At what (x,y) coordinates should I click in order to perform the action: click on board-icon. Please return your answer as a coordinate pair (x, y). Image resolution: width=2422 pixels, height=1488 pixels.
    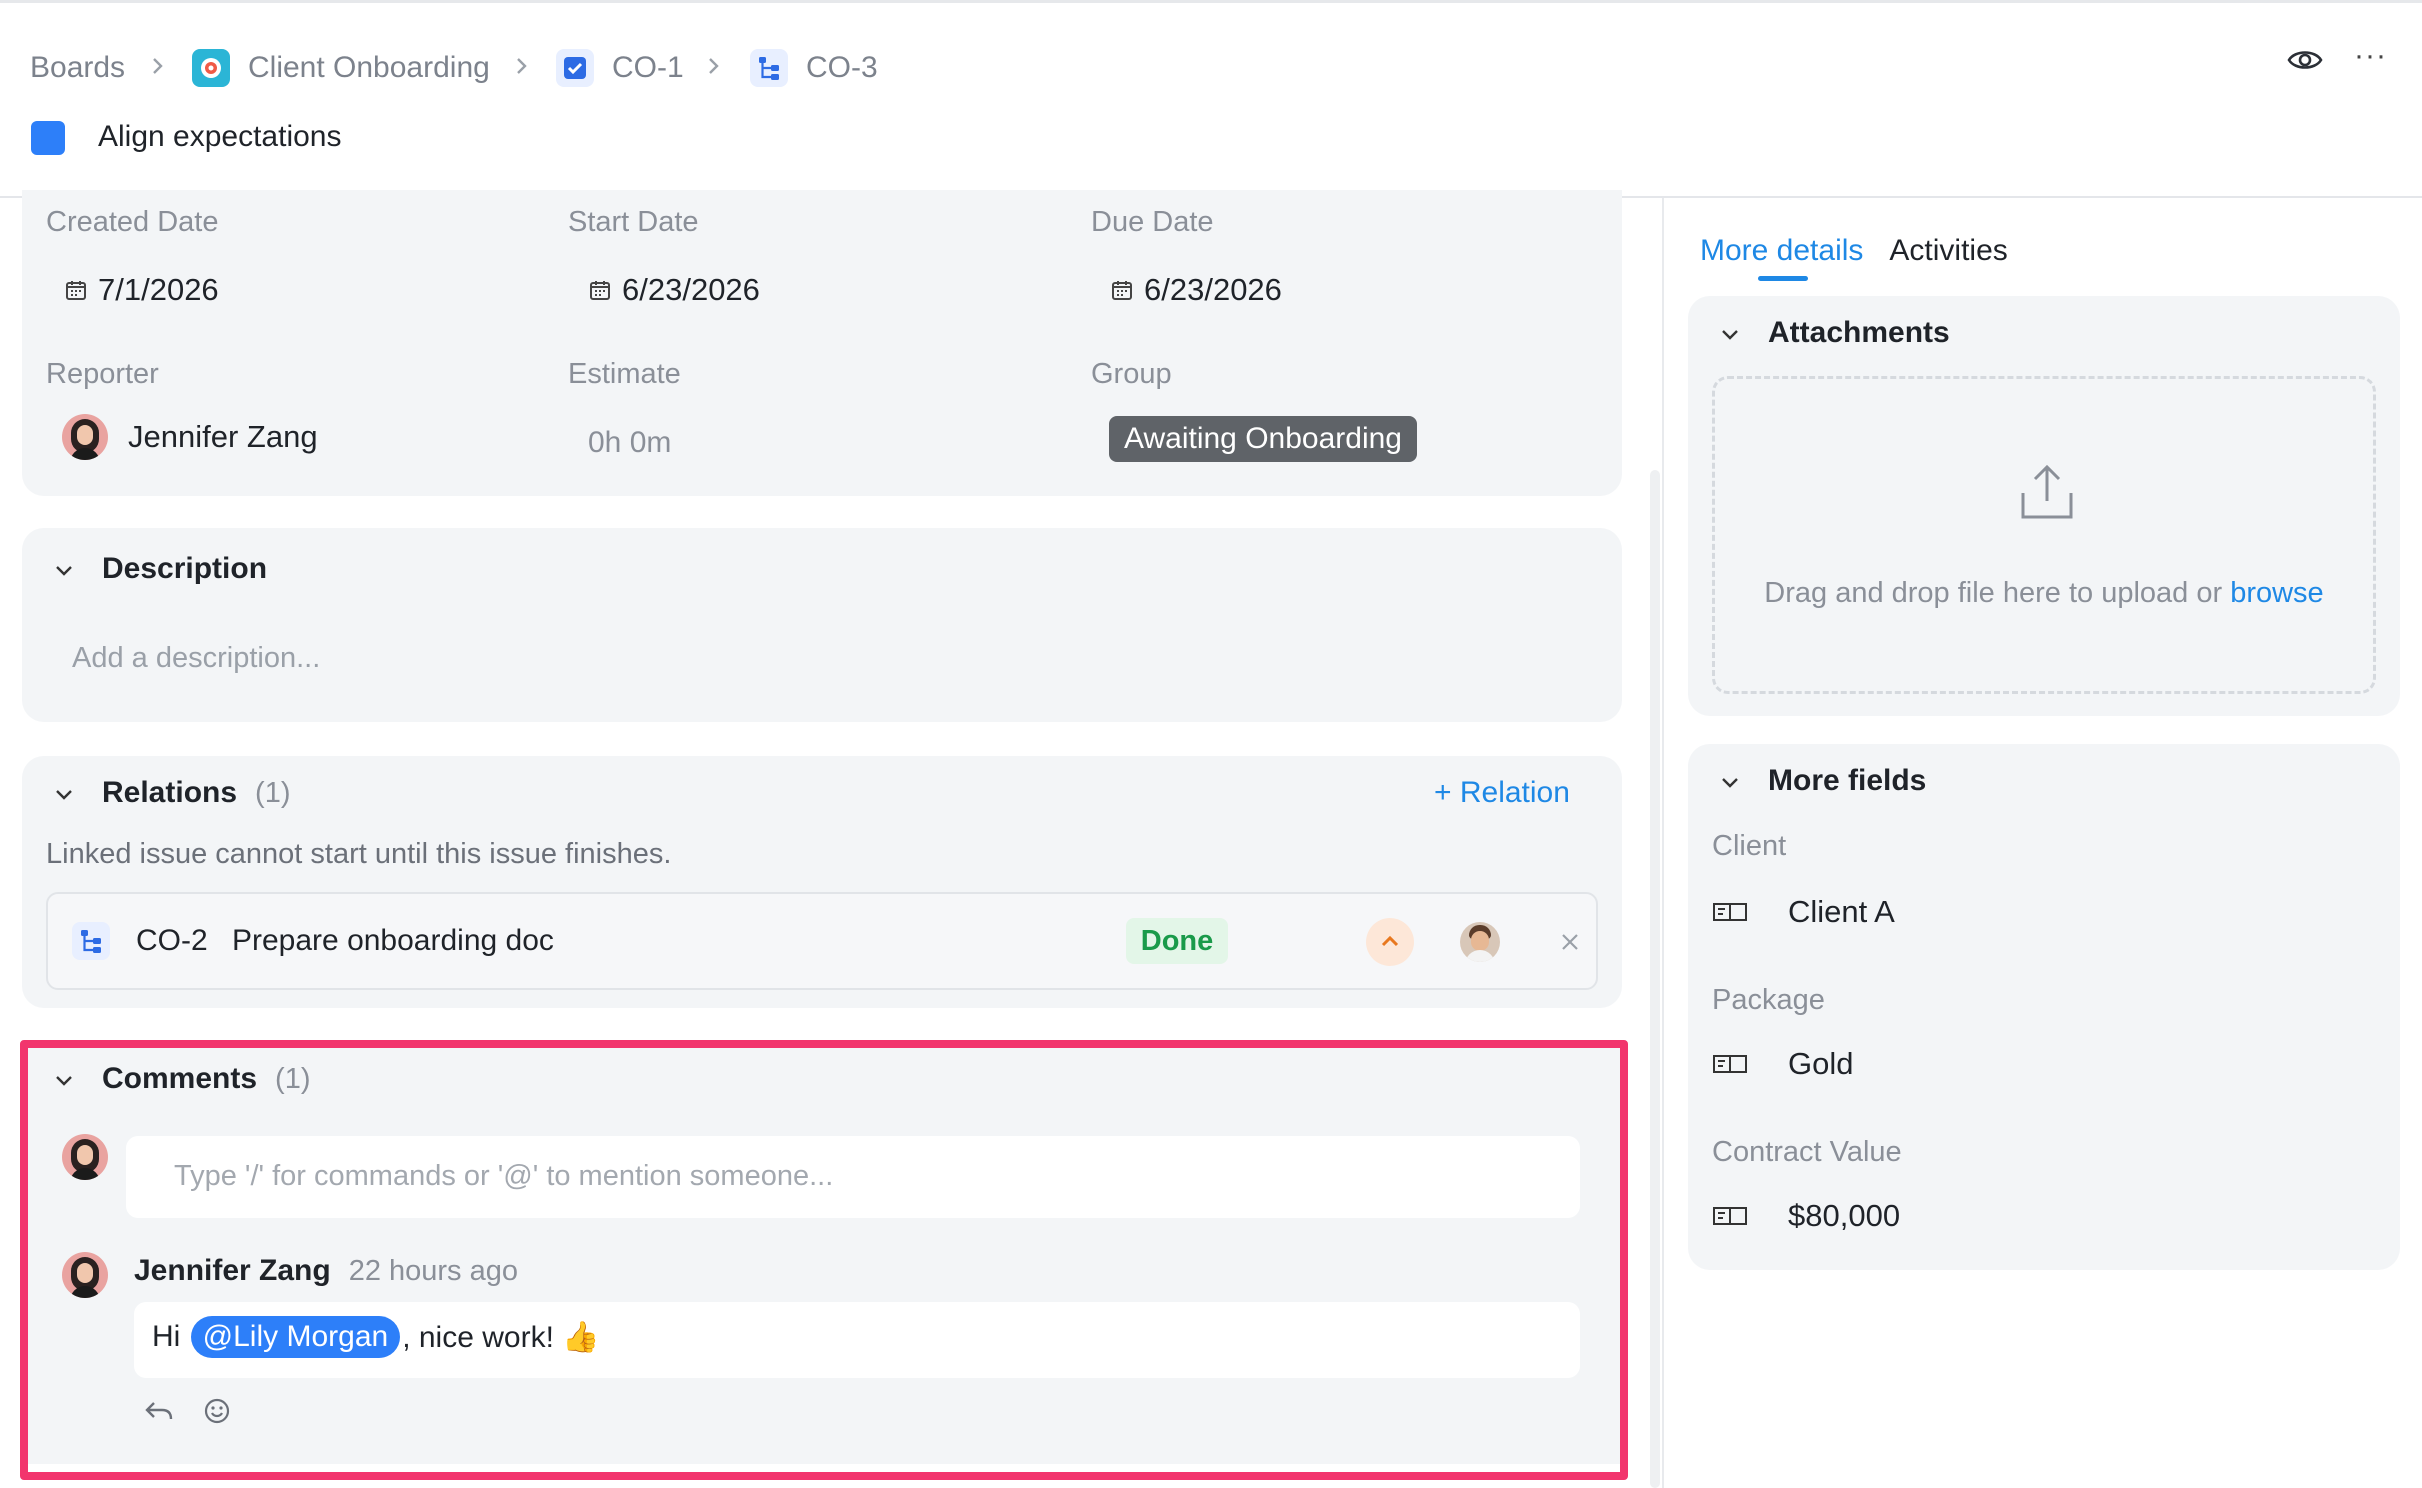
    Looking at the image, I should click on (211, 68).